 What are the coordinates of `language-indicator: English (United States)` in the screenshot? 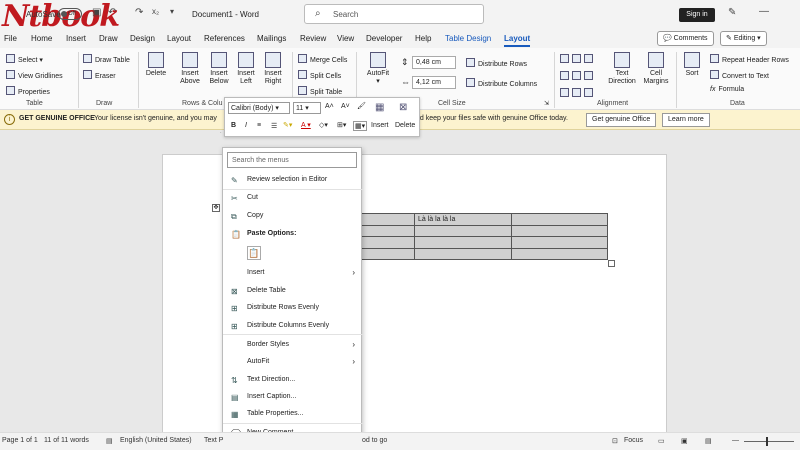 It's located at (156, 440).